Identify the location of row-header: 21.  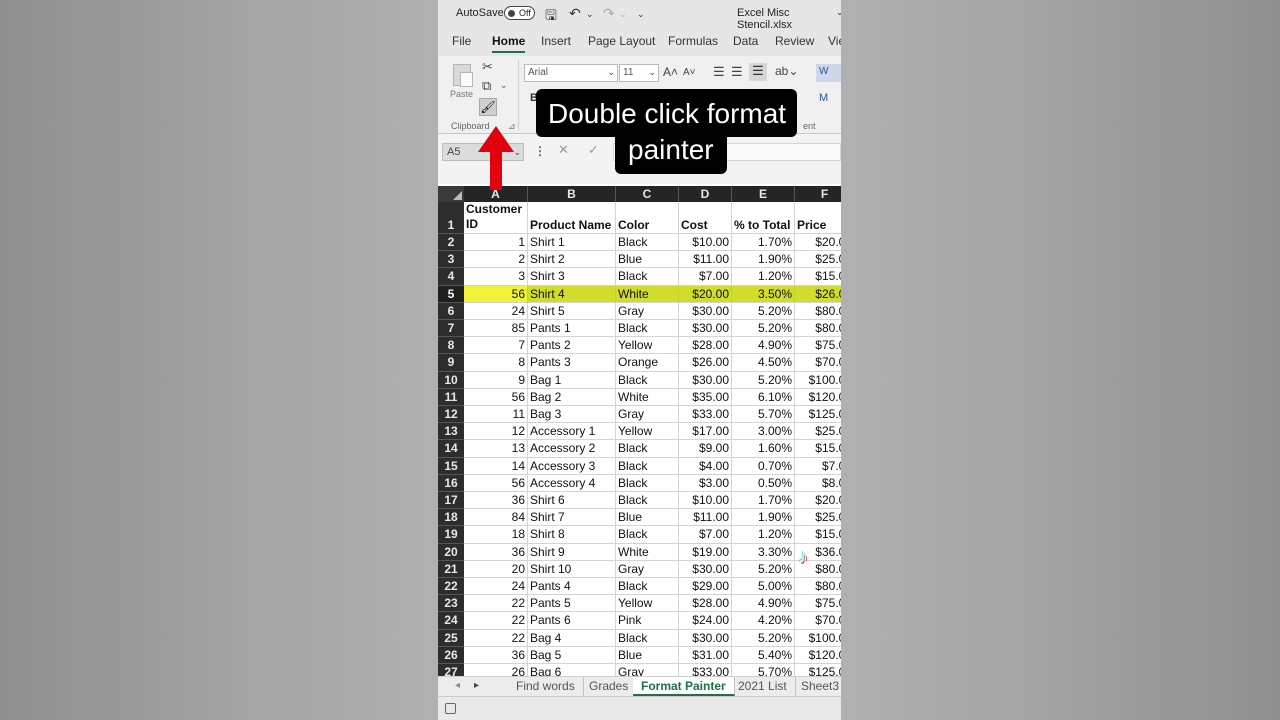
(451, 569).